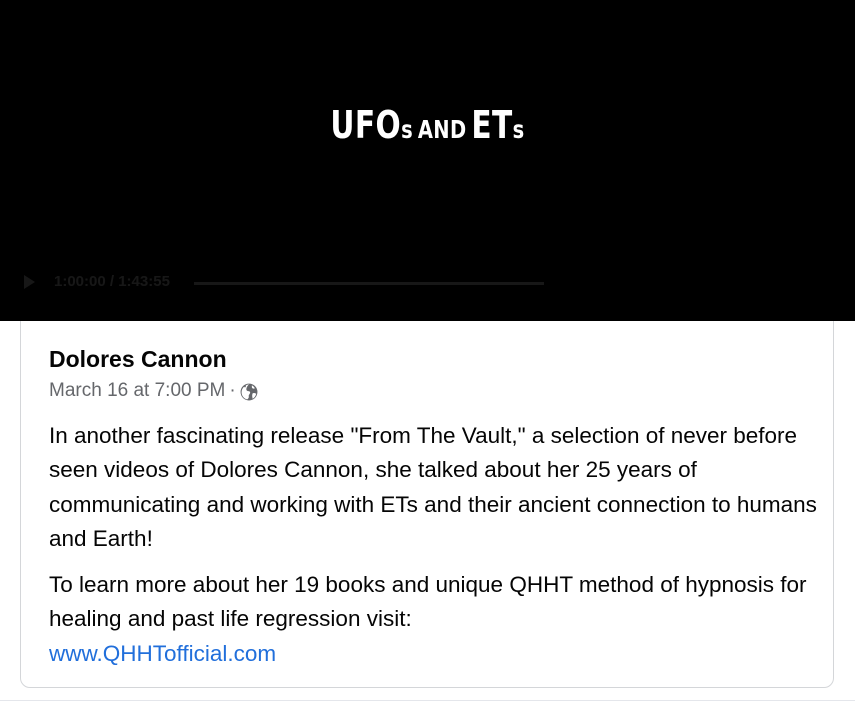  I want to click on video-title-et: ET, so click(492, 125).